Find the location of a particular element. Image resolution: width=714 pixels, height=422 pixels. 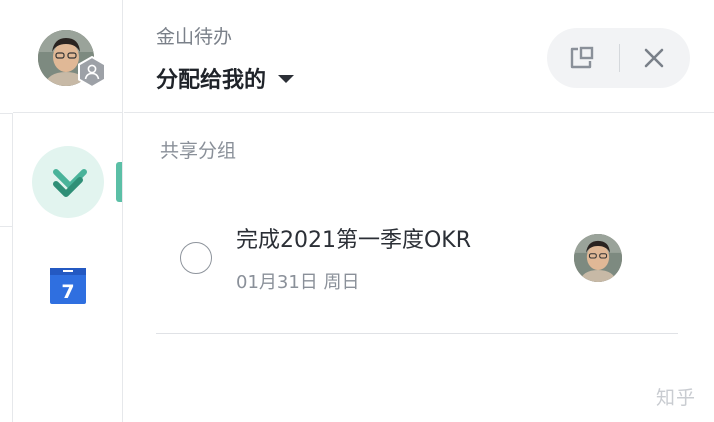

user-badge-icon is located at coordinates (92, 72).